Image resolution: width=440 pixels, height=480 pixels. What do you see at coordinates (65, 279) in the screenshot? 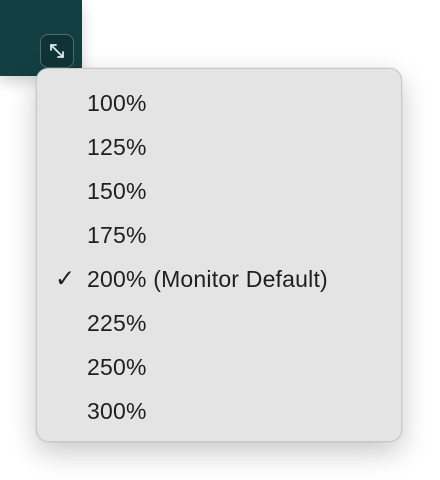
I see `checkmark-icon: ✓` at bounding box center [65, 279].